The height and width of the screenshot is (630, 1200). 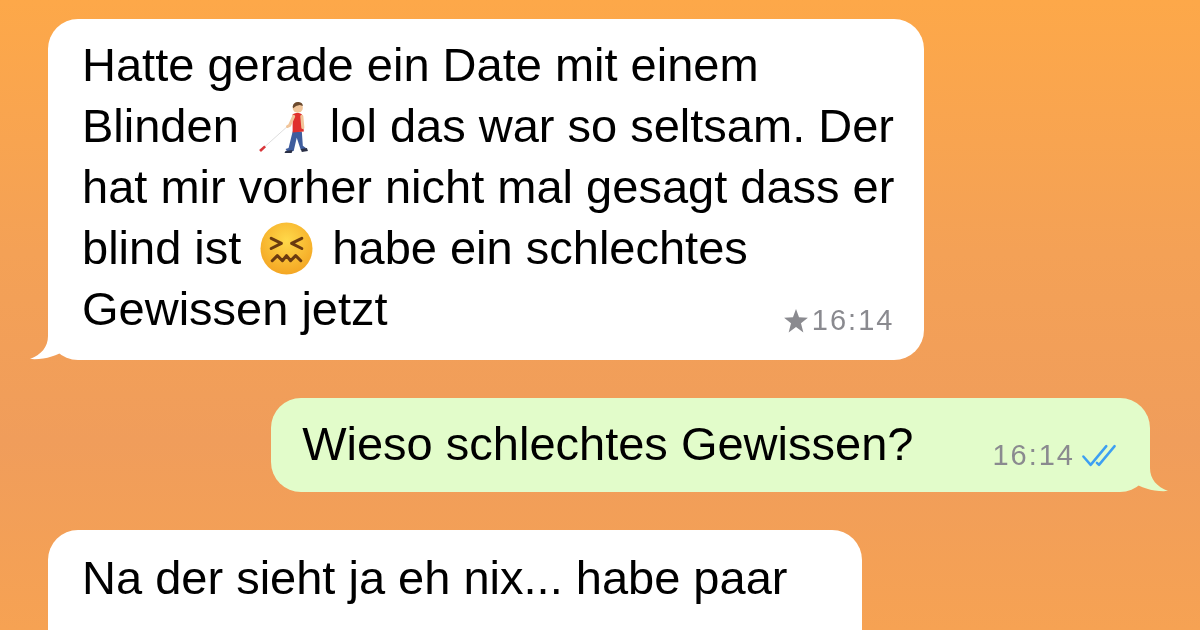 What do you see at coordinates (611, 126) in the screenshot?
I see `message-text: lol das war so seltsam. Der` at bounding box center [611, 126].